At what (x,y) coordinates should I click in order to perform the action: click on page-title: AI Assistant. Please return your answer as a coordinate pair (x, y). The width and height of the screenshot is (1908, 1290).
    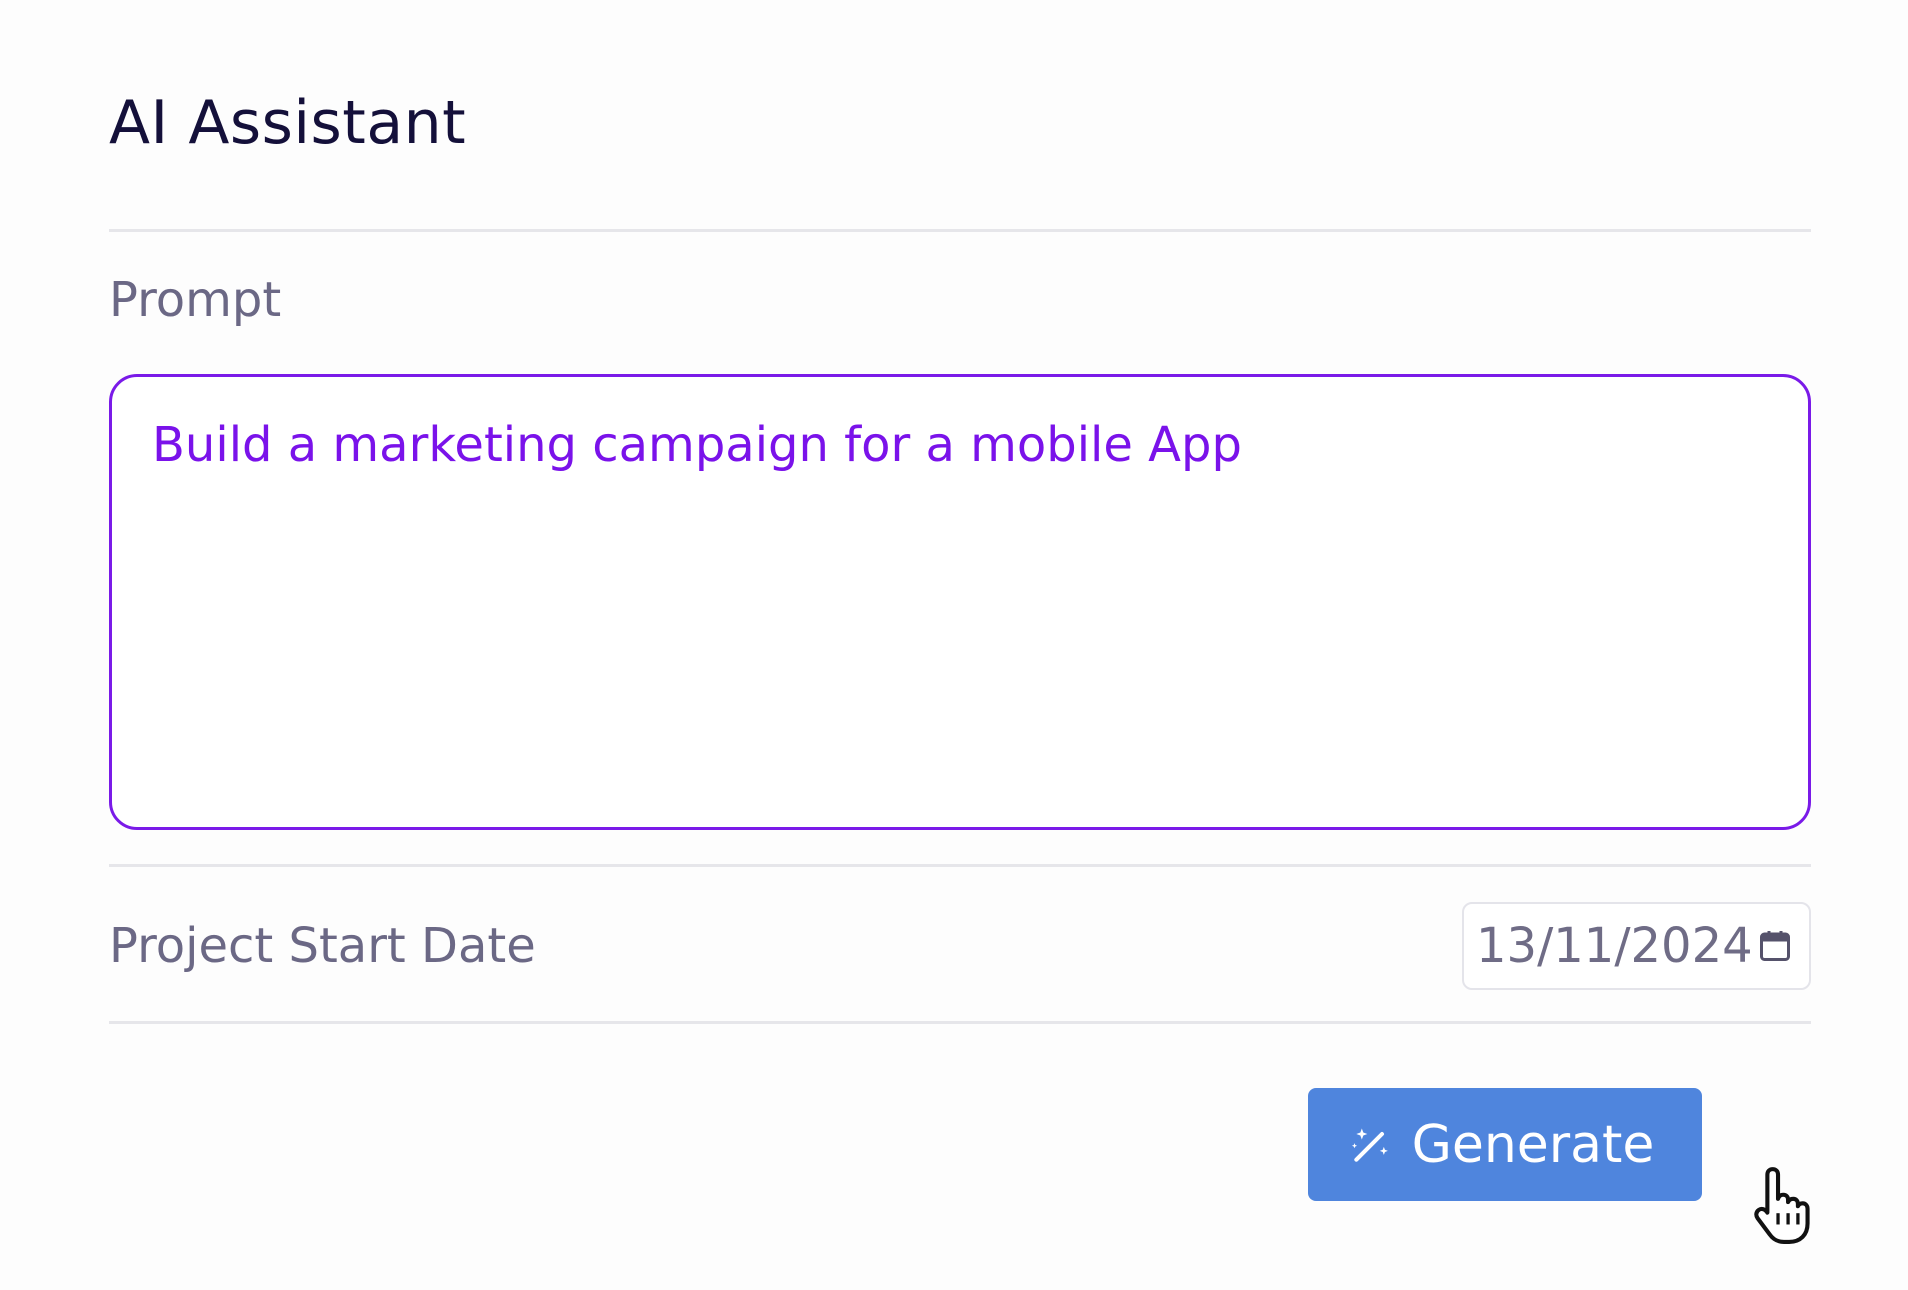
    Looking at the image, I should click on (288, 123).